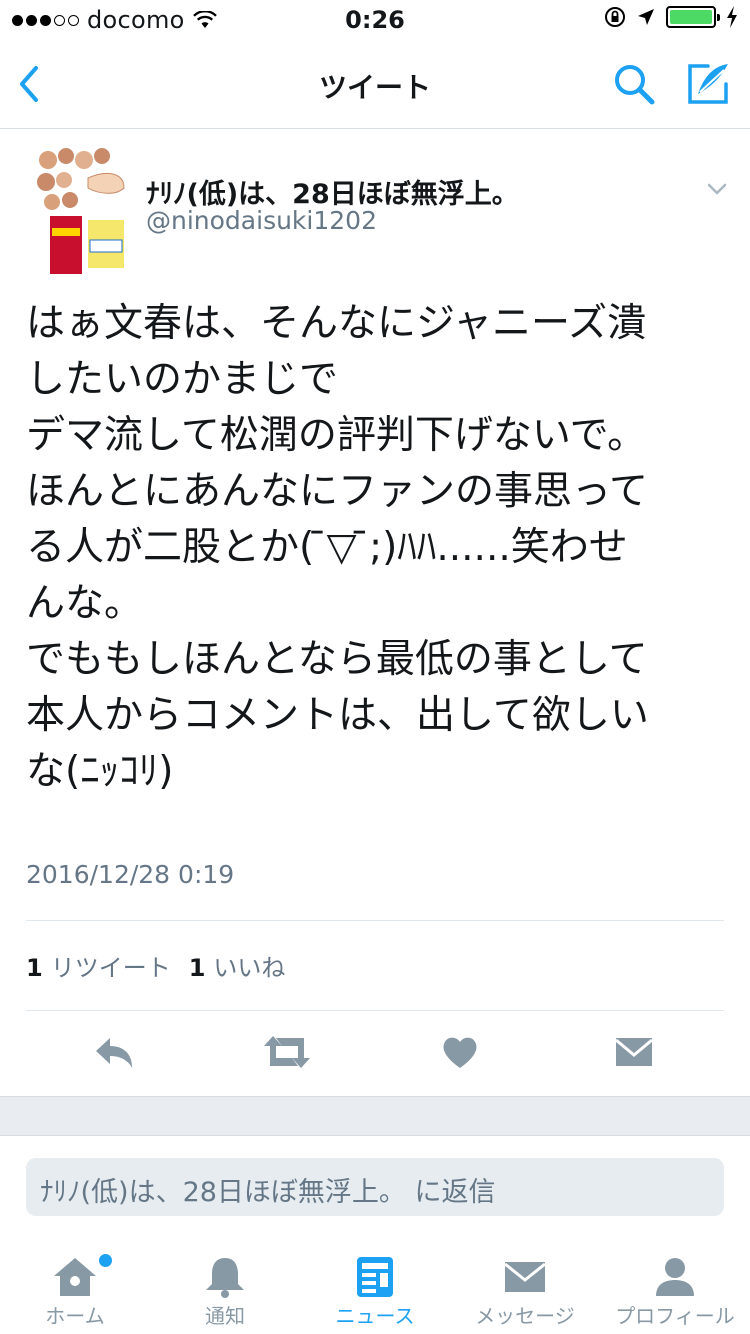 The width and height of the screenshot is (750, 1334). What do you see at coordinates (375, 84) in the screenshot?
I see `nav-bar: ツイート` at bounding box center [375, 84].